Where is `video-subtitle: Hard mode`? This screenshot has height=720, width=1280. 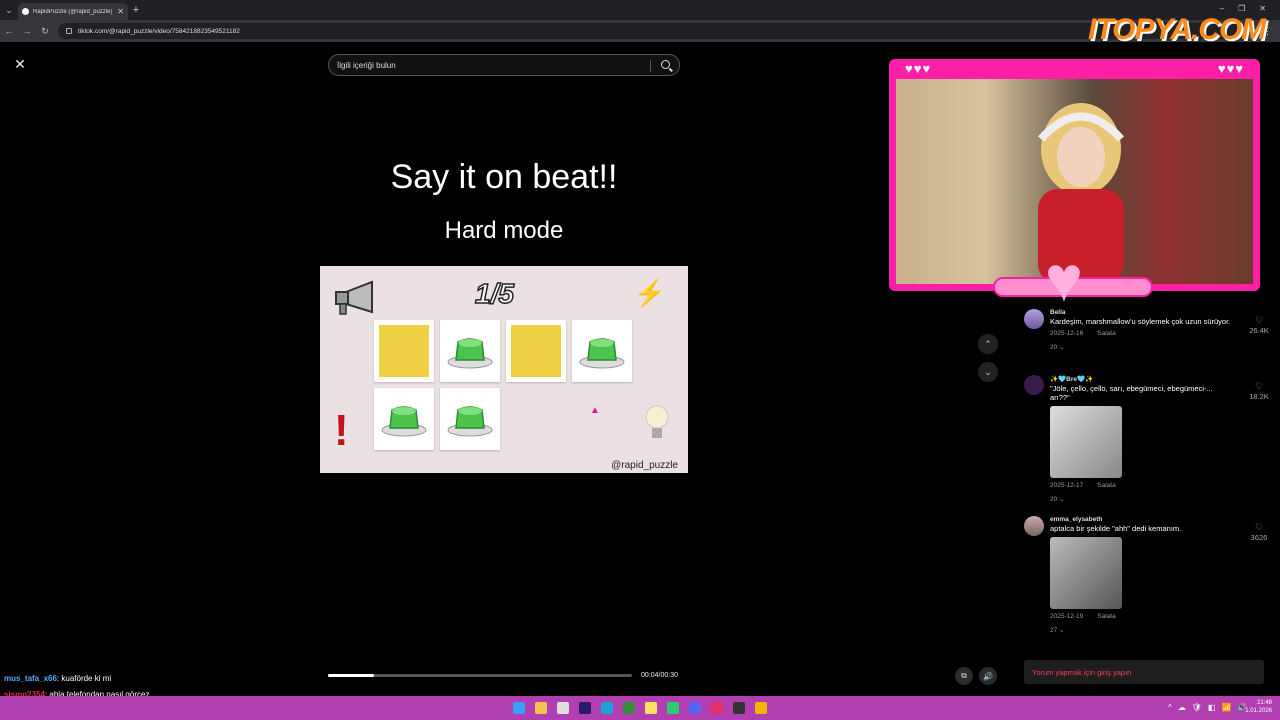 video-subtitle: Hard mode is located at coordinates (504, 230).